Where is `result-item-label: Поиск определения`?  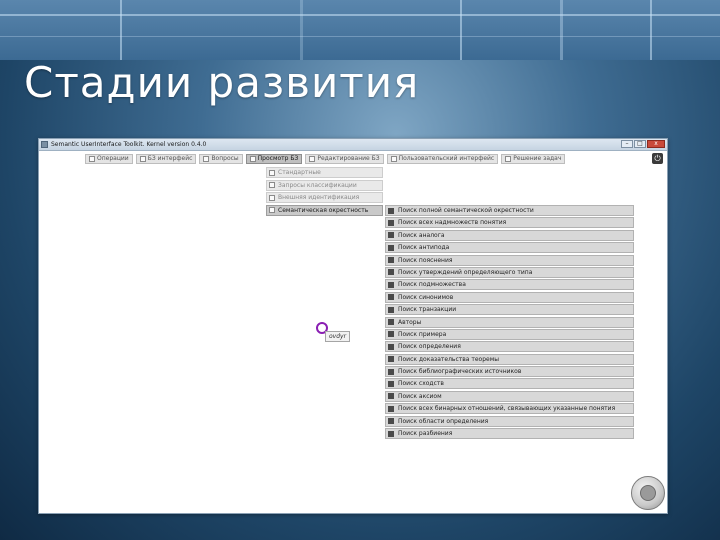 result-item-label: Поиск определения is located at coordinates (429, 347).